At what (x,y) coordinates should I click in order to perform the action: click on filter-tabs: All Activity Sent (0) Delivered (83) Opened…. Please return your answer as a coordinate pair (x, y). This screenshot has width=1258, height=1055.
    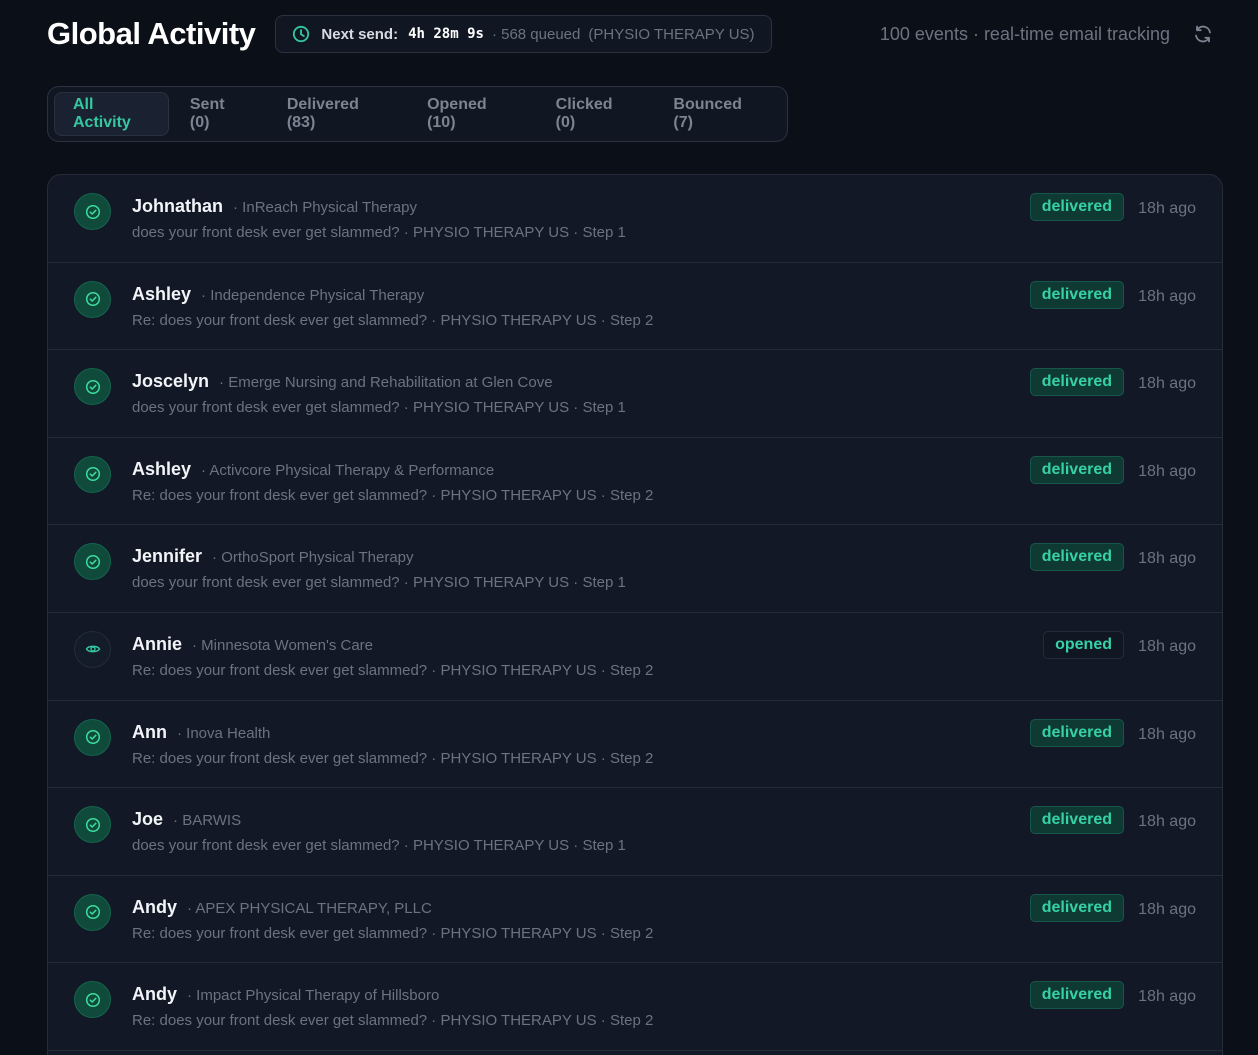
    Looking at the image, I should click on (417, 114).